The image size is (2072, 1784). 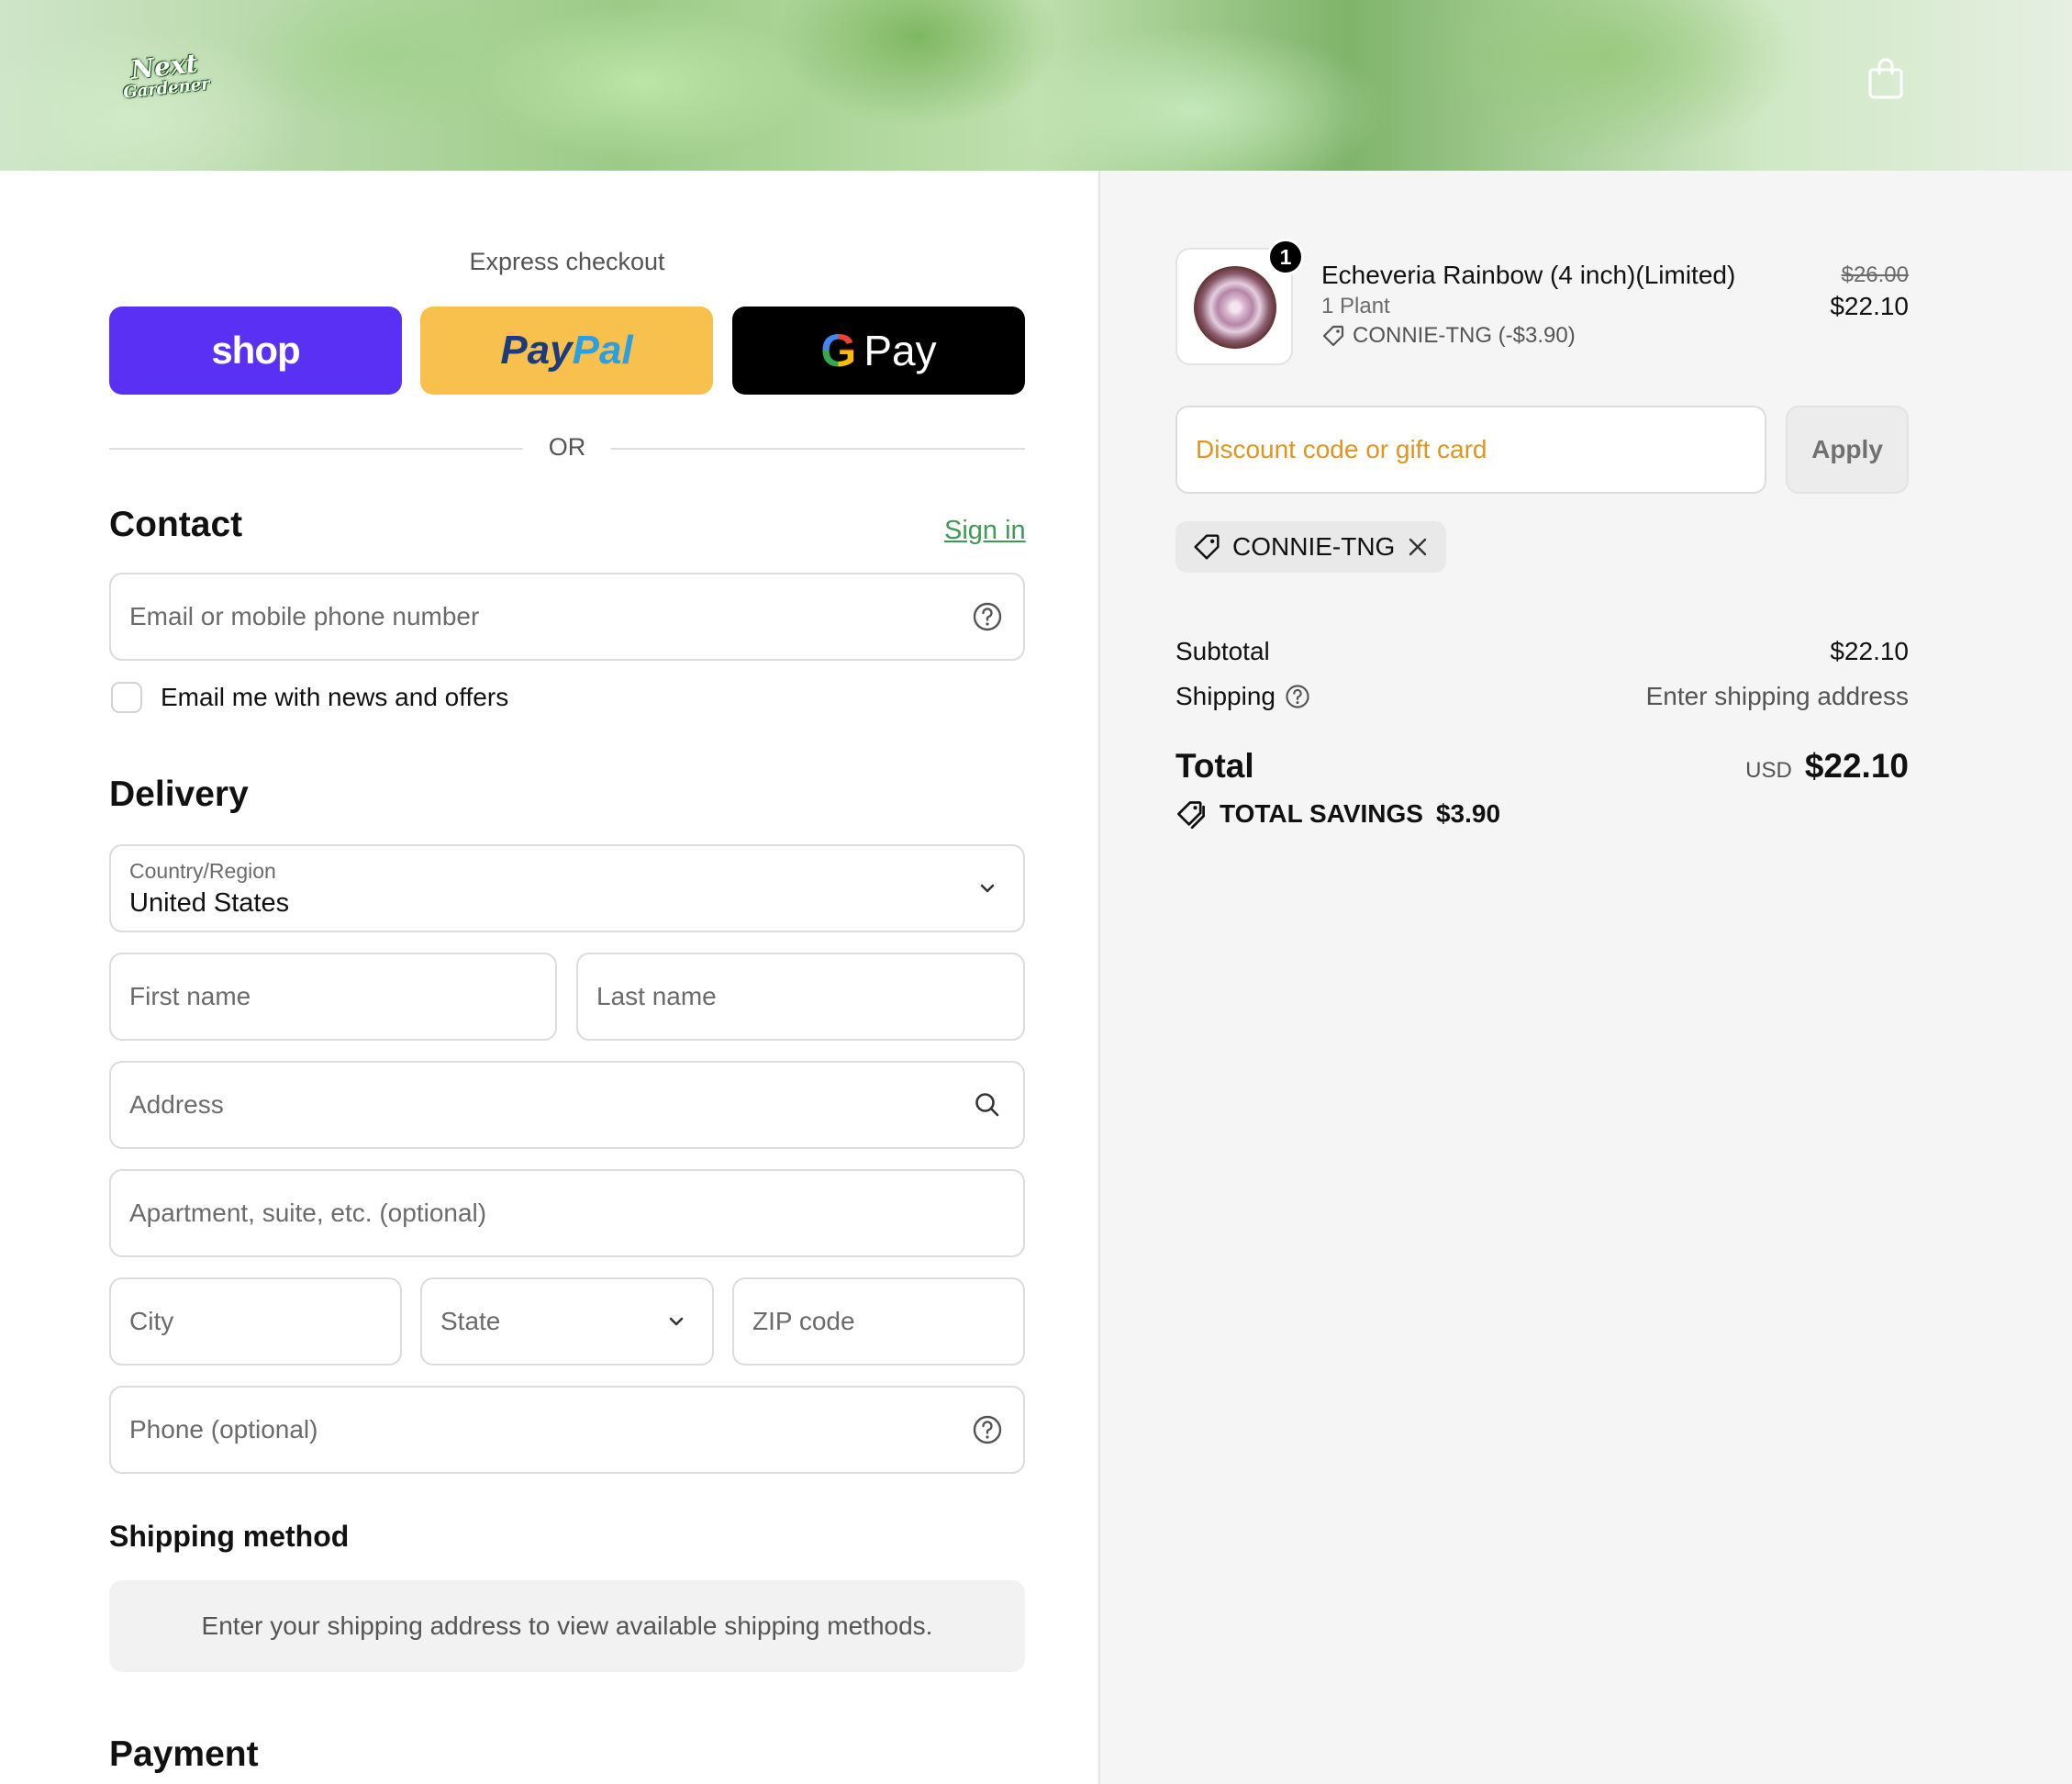 I want to click on applied-code-chip: CONNIE-TNG, so click(x=1311, y=547).